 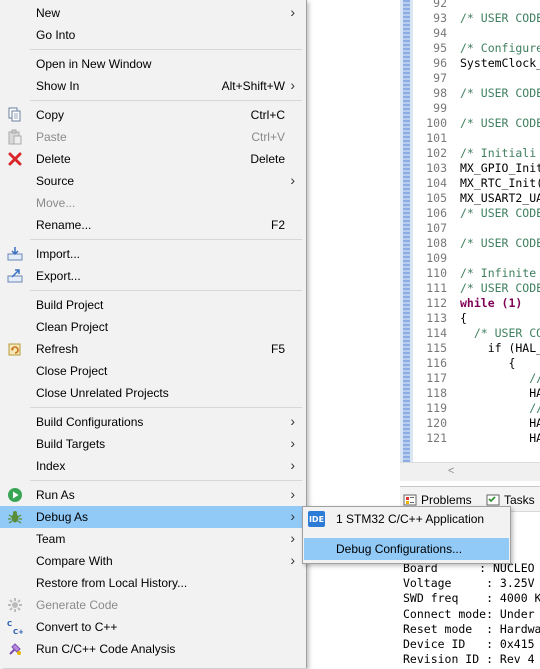 I want to click on menu-item-show-in: Show In Alt+Shift+W ›, so click(x=153, y=86).